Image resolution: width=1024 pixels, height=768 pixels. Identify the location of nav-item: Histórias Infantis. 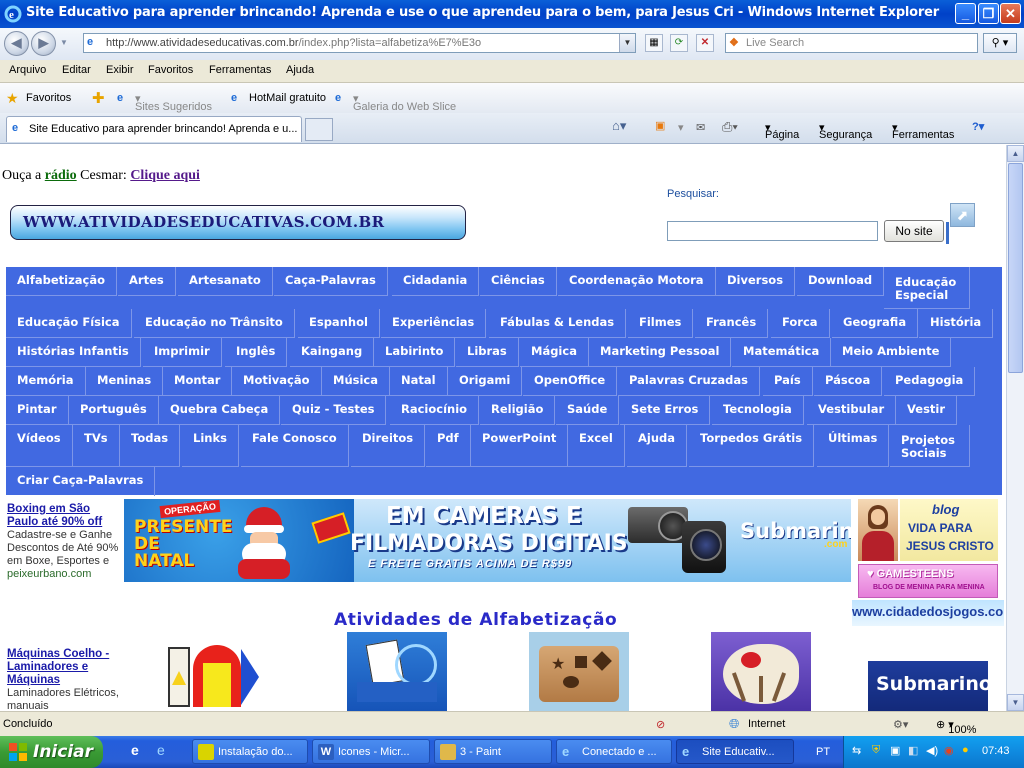
(73, 352).